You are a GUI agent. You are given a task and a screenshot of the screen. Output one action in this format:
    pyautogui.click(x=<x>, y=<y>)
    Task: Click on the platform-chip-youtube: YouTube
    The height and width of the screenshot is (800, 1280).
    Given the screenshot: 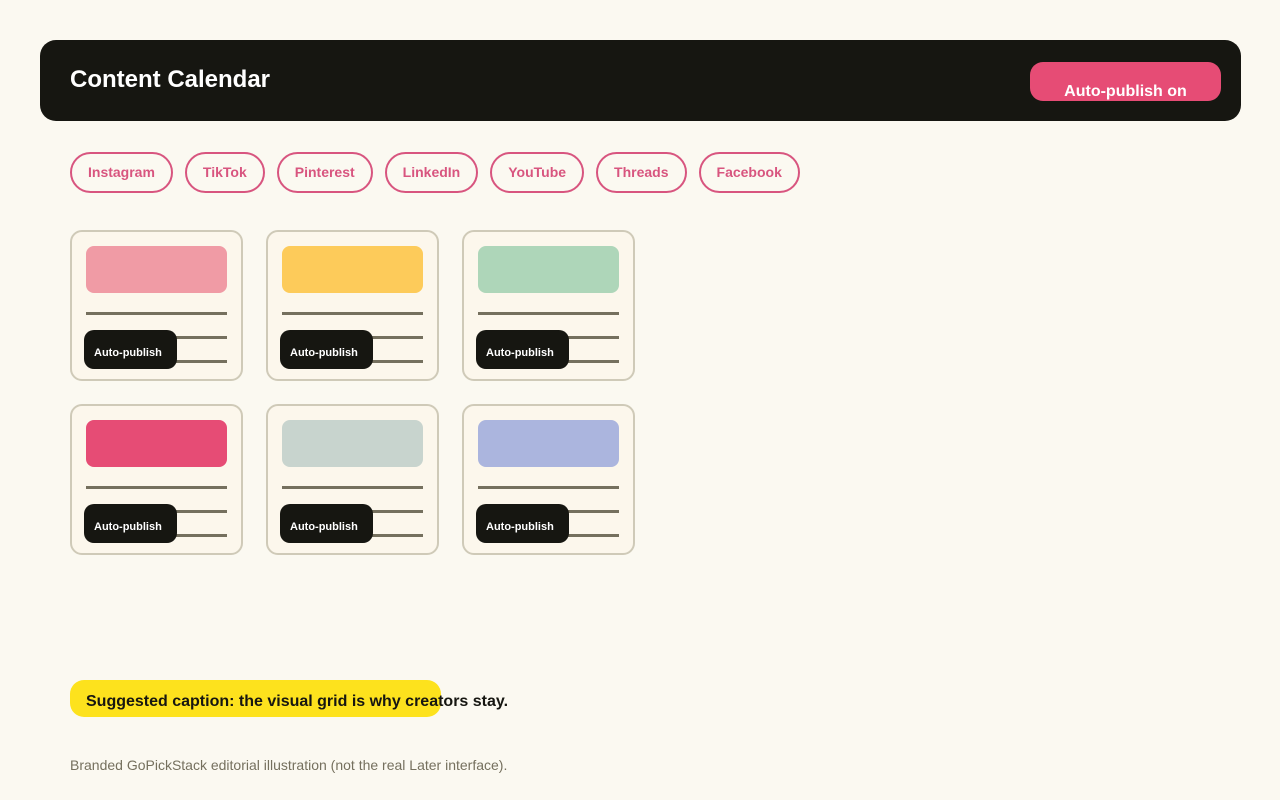 What is the action you would take?
    pyautogui.click(x=537, y=172)
    